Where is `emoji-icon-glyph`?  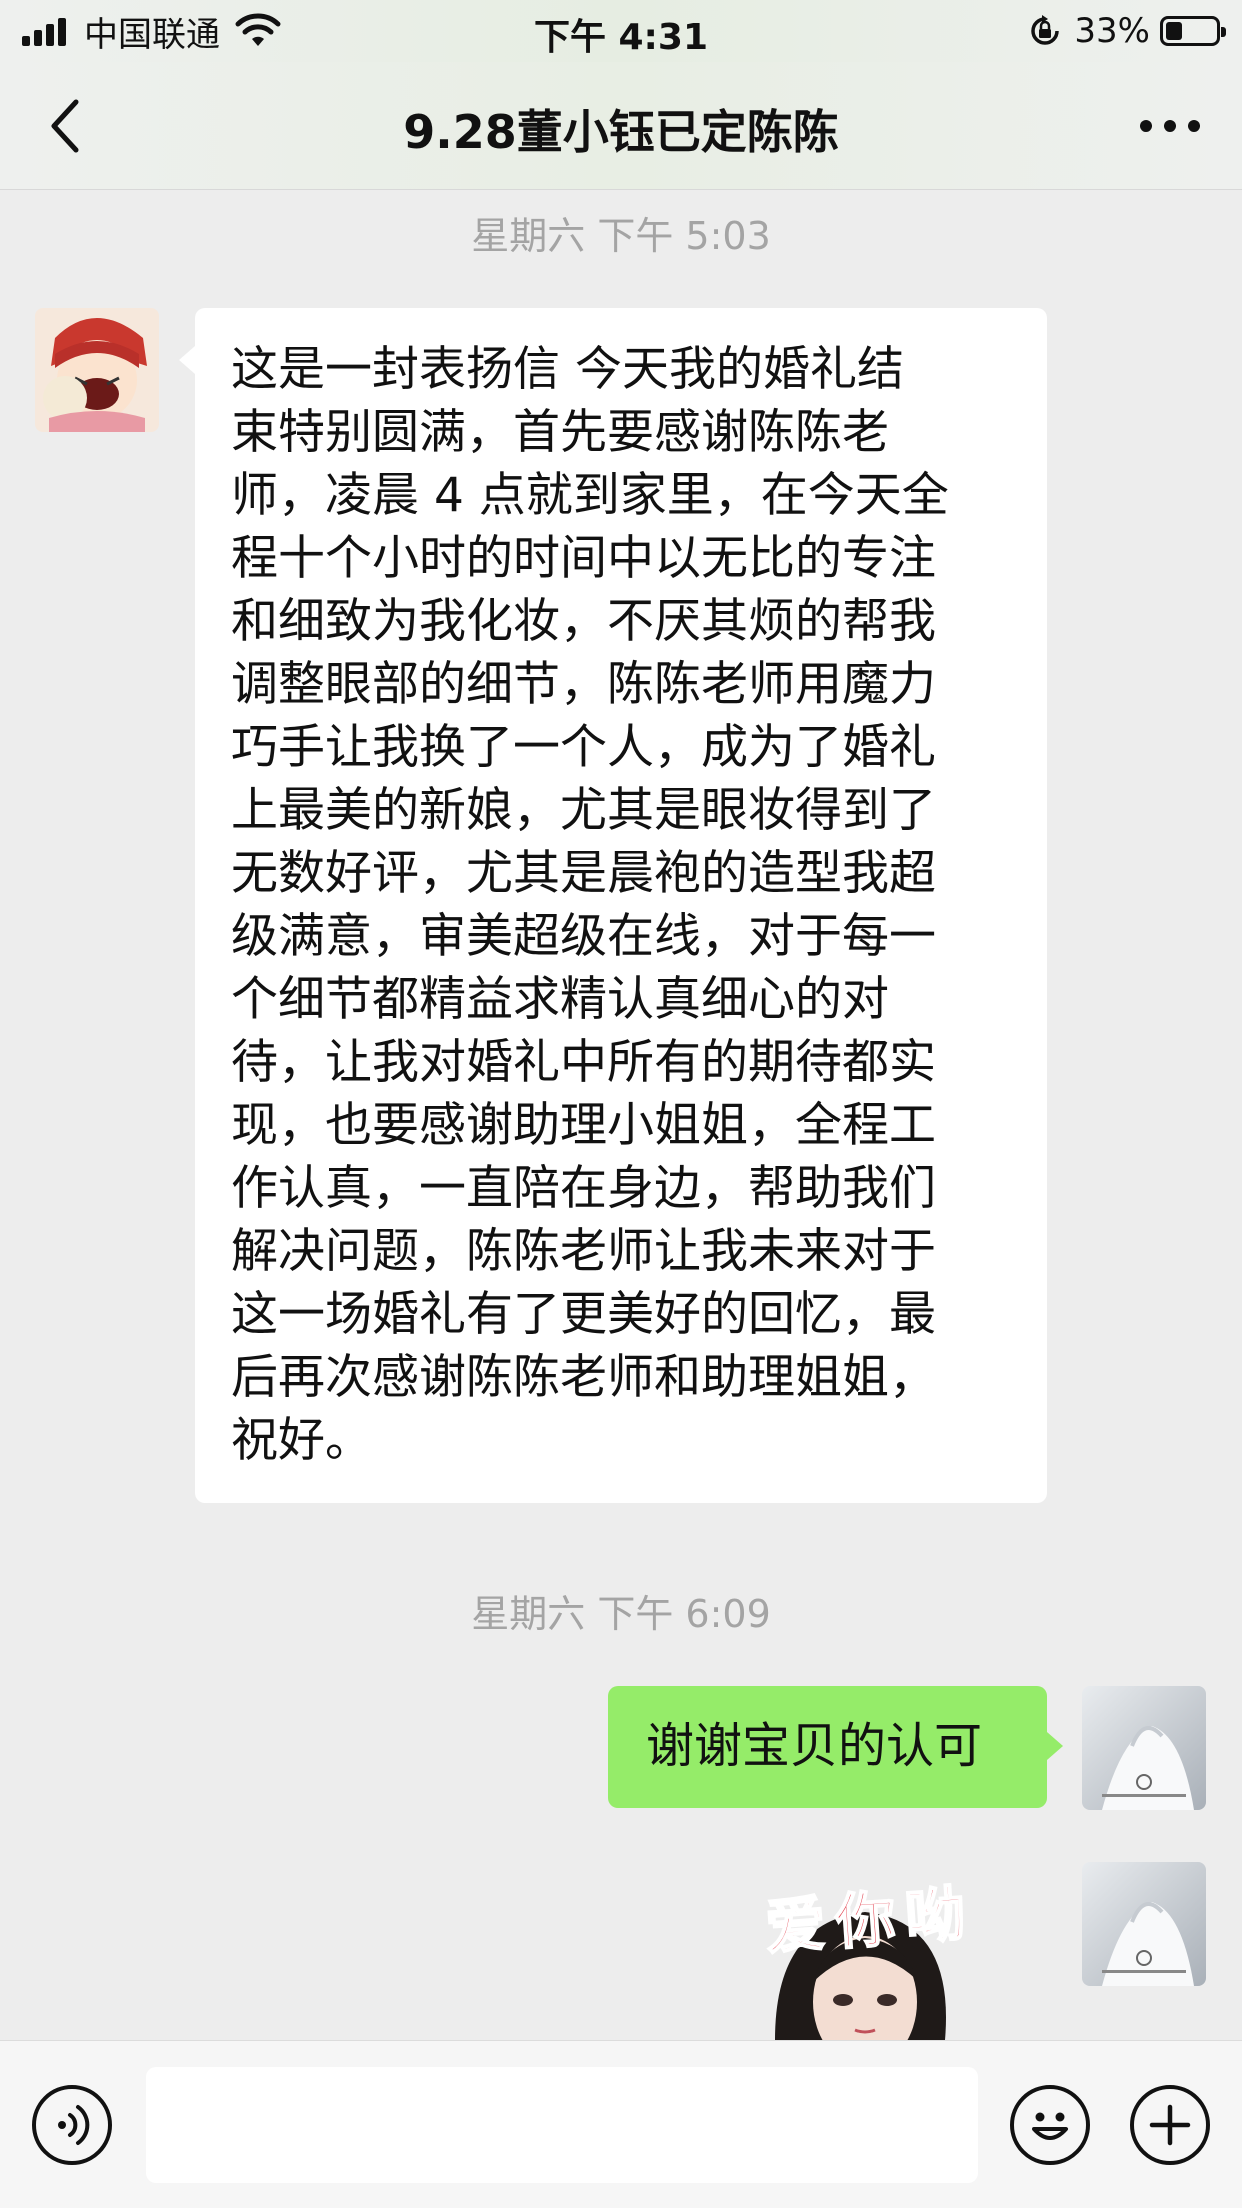
emoji-icon-glyph is located at coordinates (1050, 2126).